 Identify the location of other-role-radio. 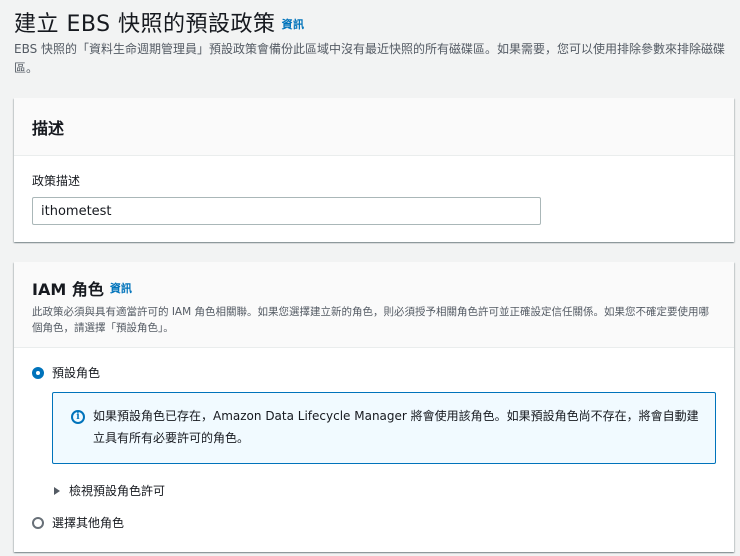
(38, 522).